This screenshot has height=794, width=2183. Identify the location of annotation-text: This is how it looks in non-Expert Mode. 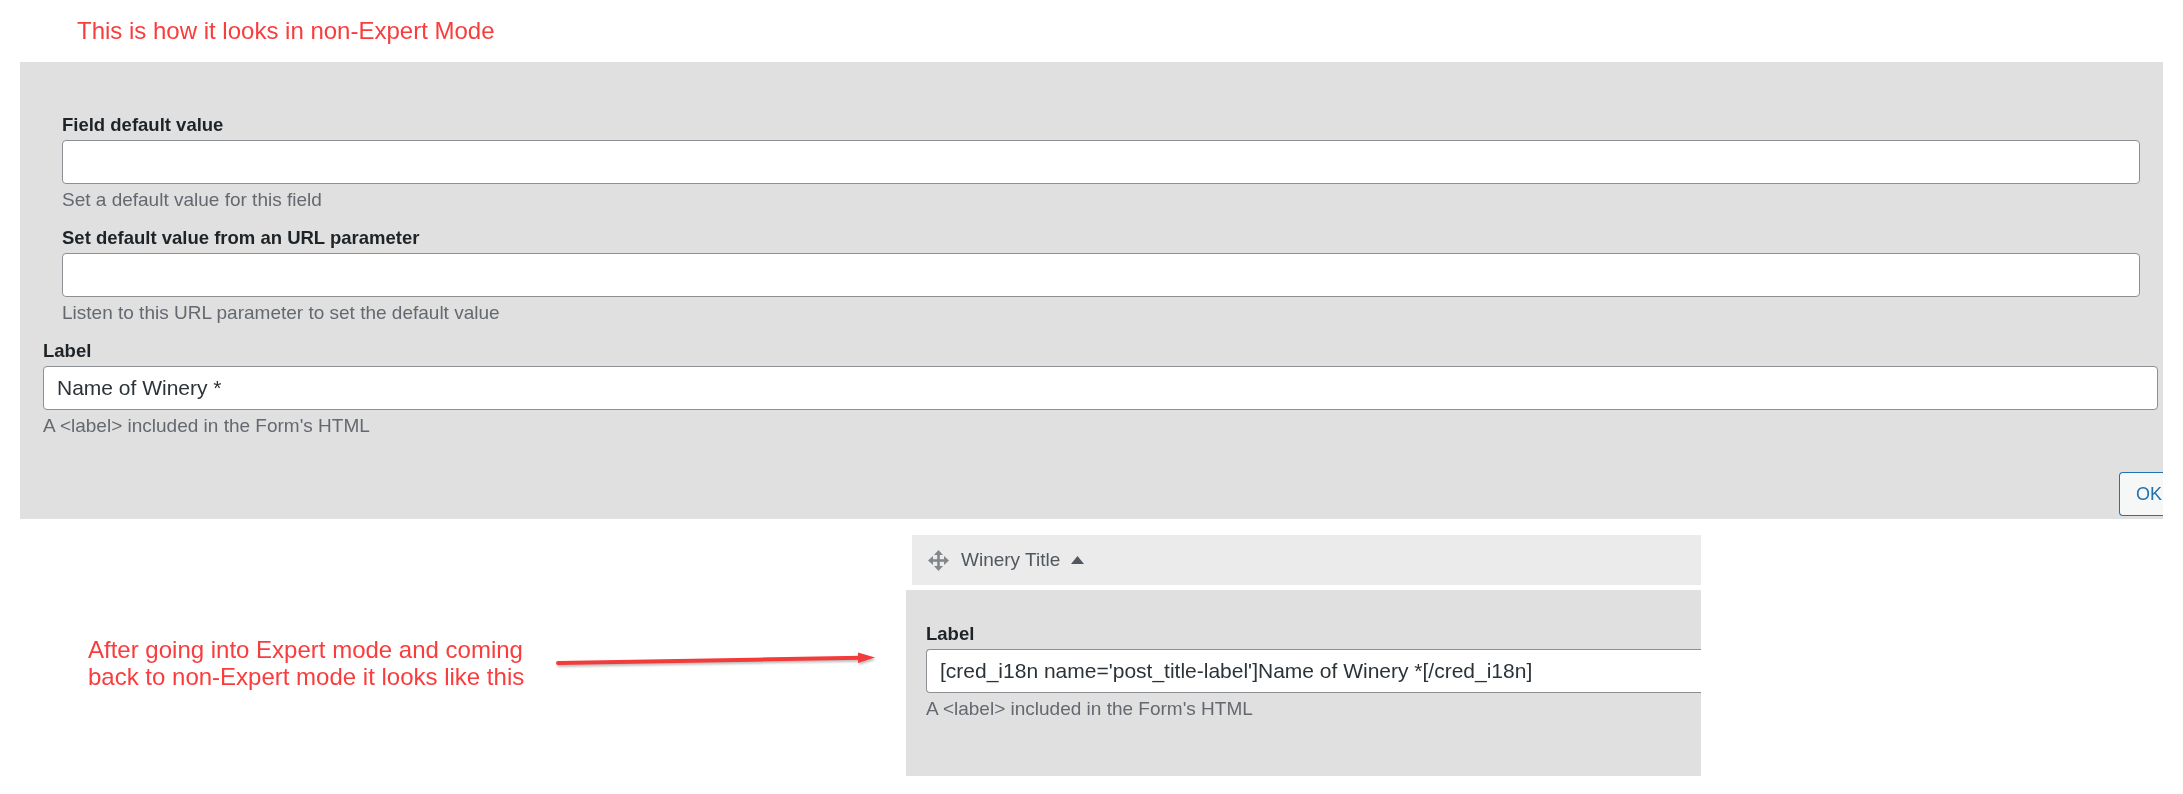
(286, 30).